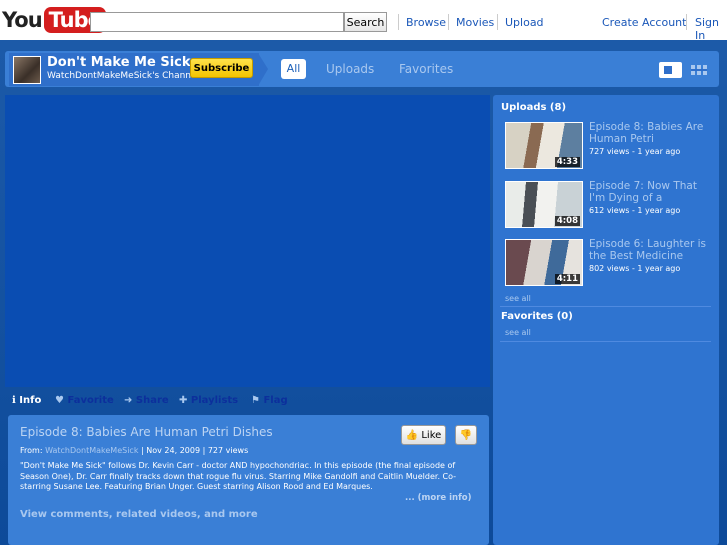 Image resolution: width=727 pixels, height=545 pixels. What do you see at coordinates (524, 22) in the screenshot?
I see `nav-upload: Upload` at bounding box center [524, 22].